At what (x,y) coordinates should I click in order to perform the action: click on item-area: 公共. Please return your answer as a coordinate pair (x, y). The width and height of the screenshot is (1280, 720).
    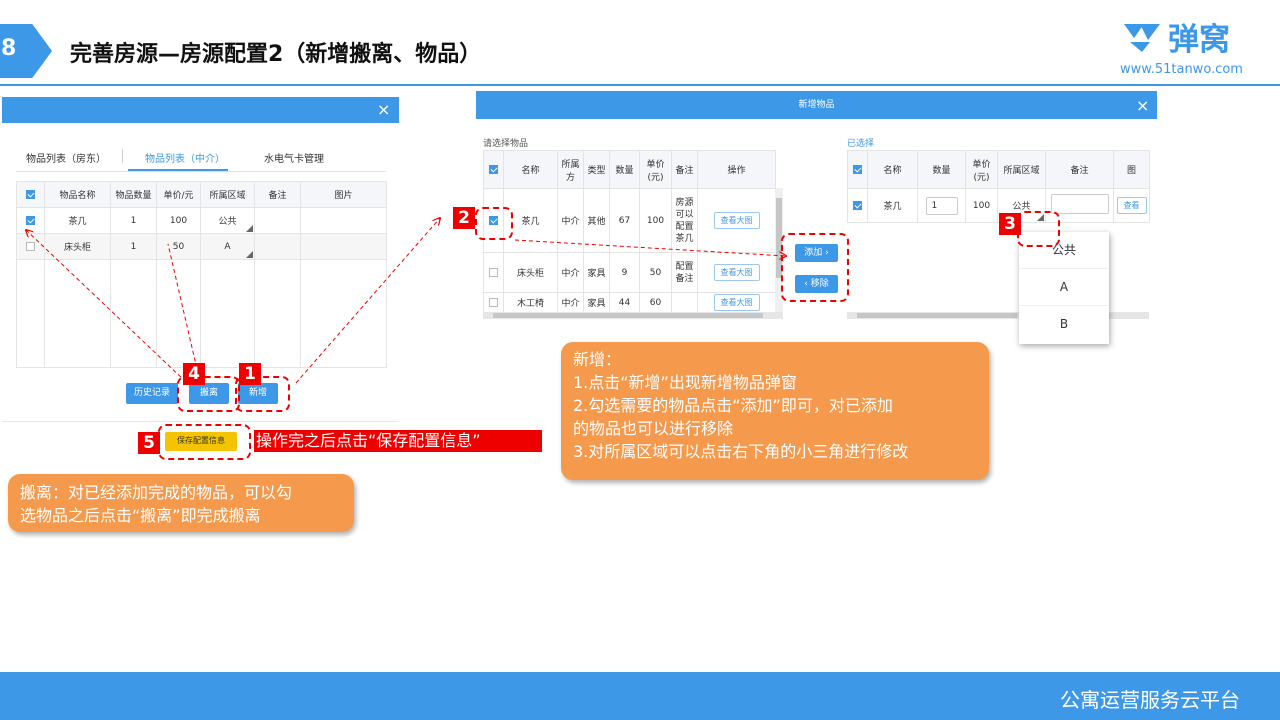
    Looking at the image, I should click on (227, 222).